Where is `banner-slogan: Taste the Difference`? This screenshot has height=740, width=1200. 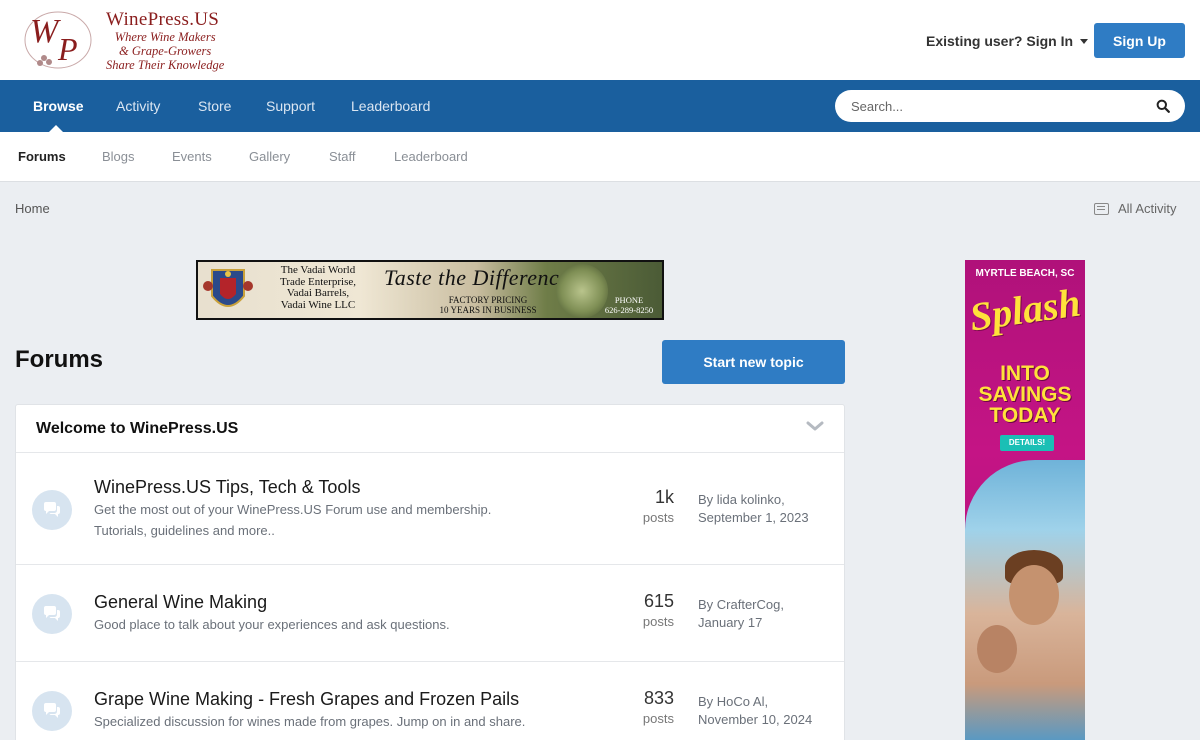
banner-slogan: Taste the Difference is located at coordinates (477, 277).